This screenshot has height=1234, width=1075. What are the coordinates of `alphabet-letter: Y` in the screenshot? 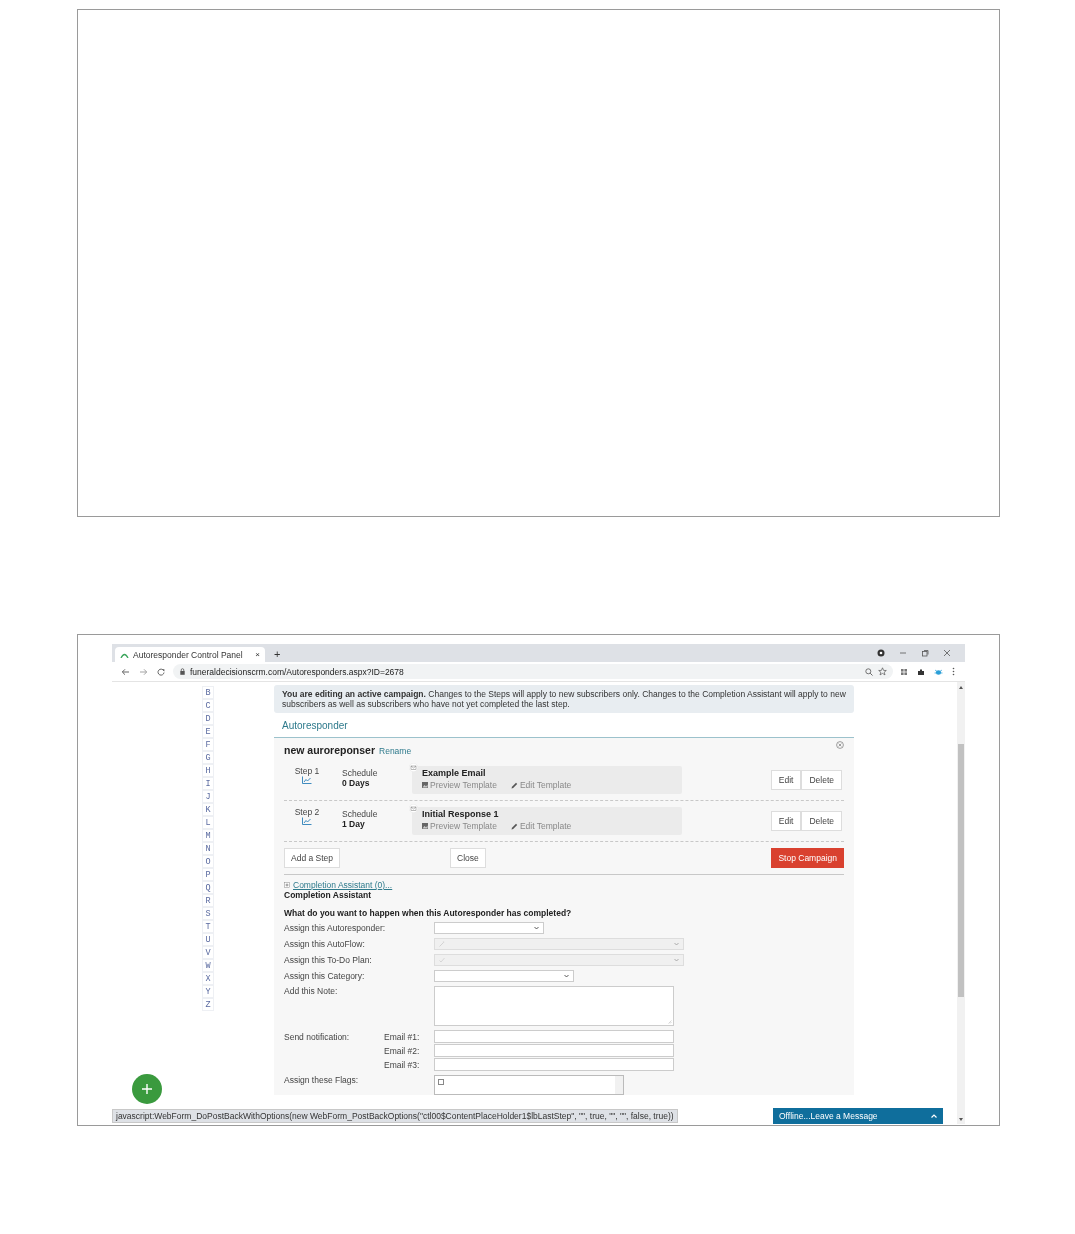 It's located at (208, 991).